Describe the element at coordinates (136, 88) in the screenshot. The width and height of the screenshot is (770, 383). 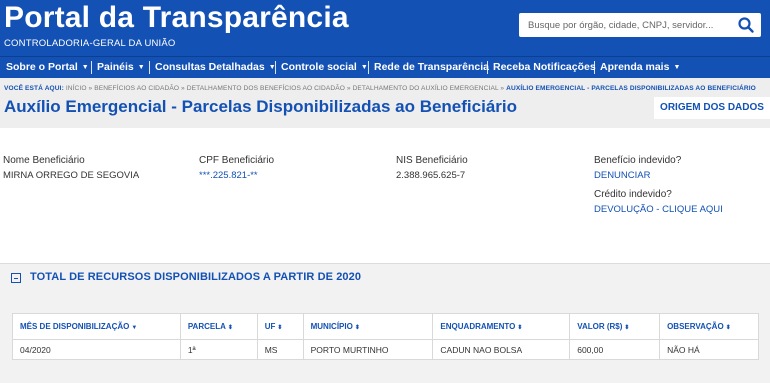
I see `breadcrumb-link: BENEFÍCIOS AO CIDADÃO` at that location.